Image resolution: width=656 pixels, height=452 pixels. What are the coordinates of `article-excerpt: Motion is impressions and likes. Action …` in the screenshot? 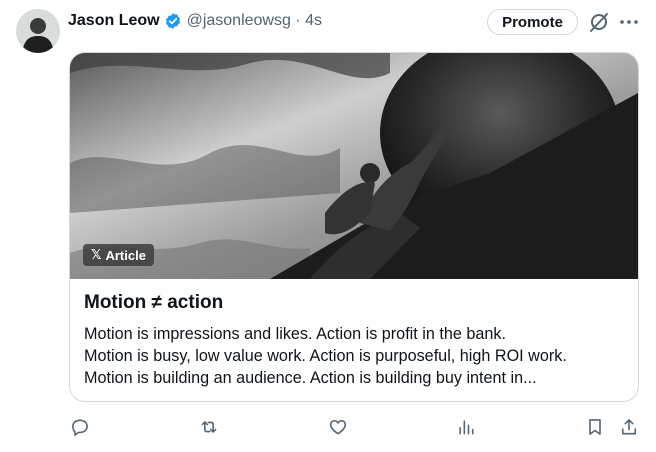 It's located at (358, 356).